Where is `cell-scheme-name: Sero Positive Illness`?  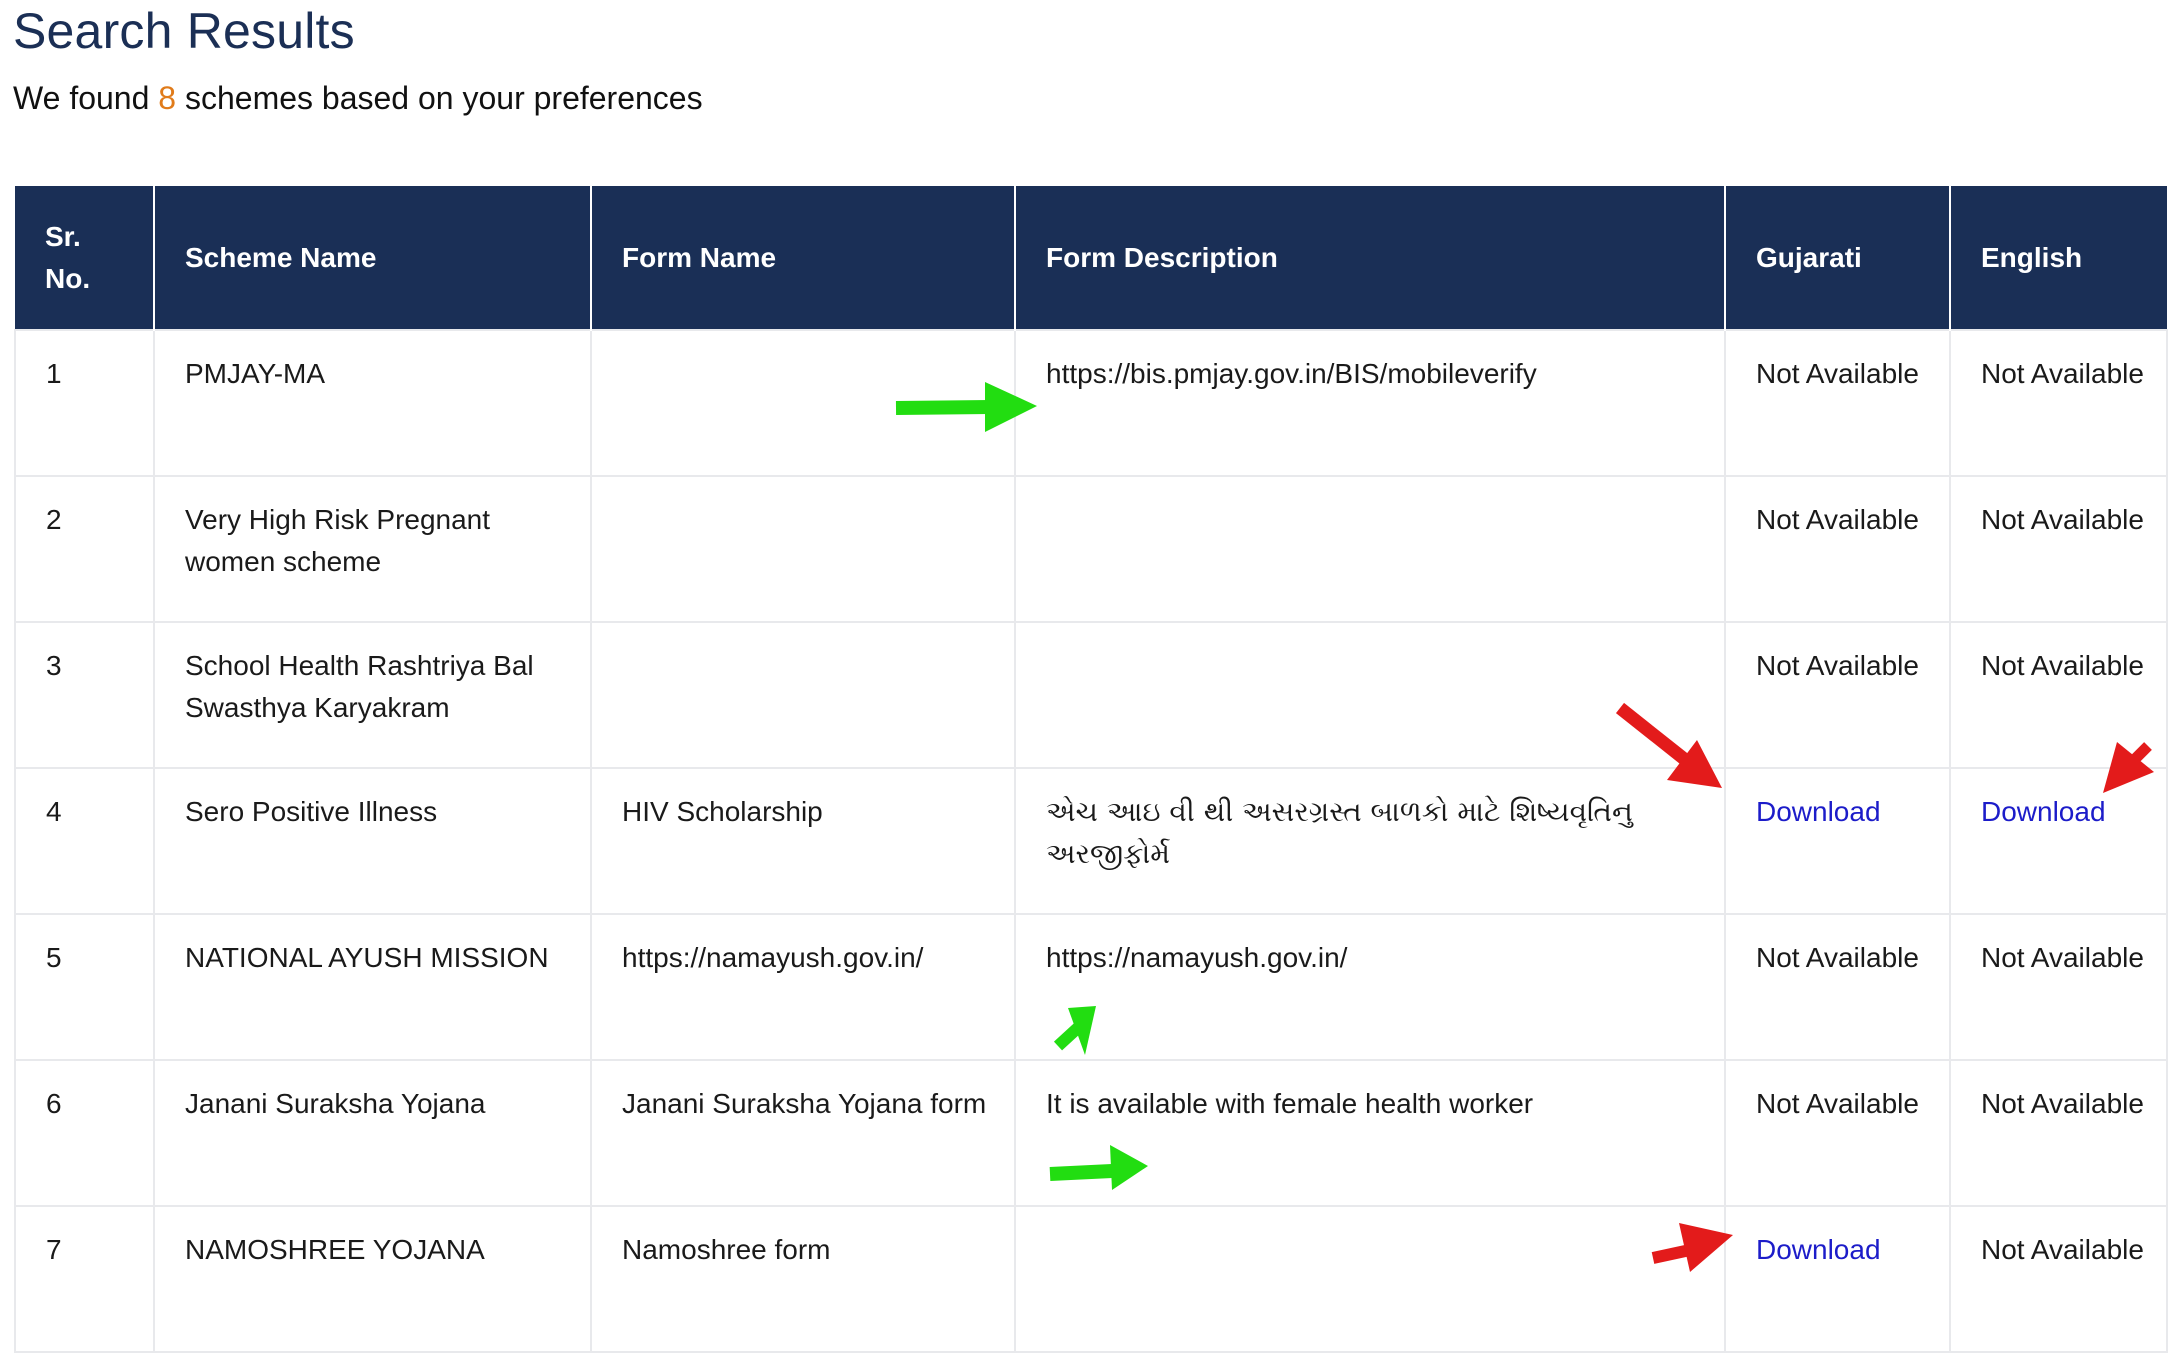 cell-scheme-name: Sero Positive Illness is located at coordinates (372, 841).